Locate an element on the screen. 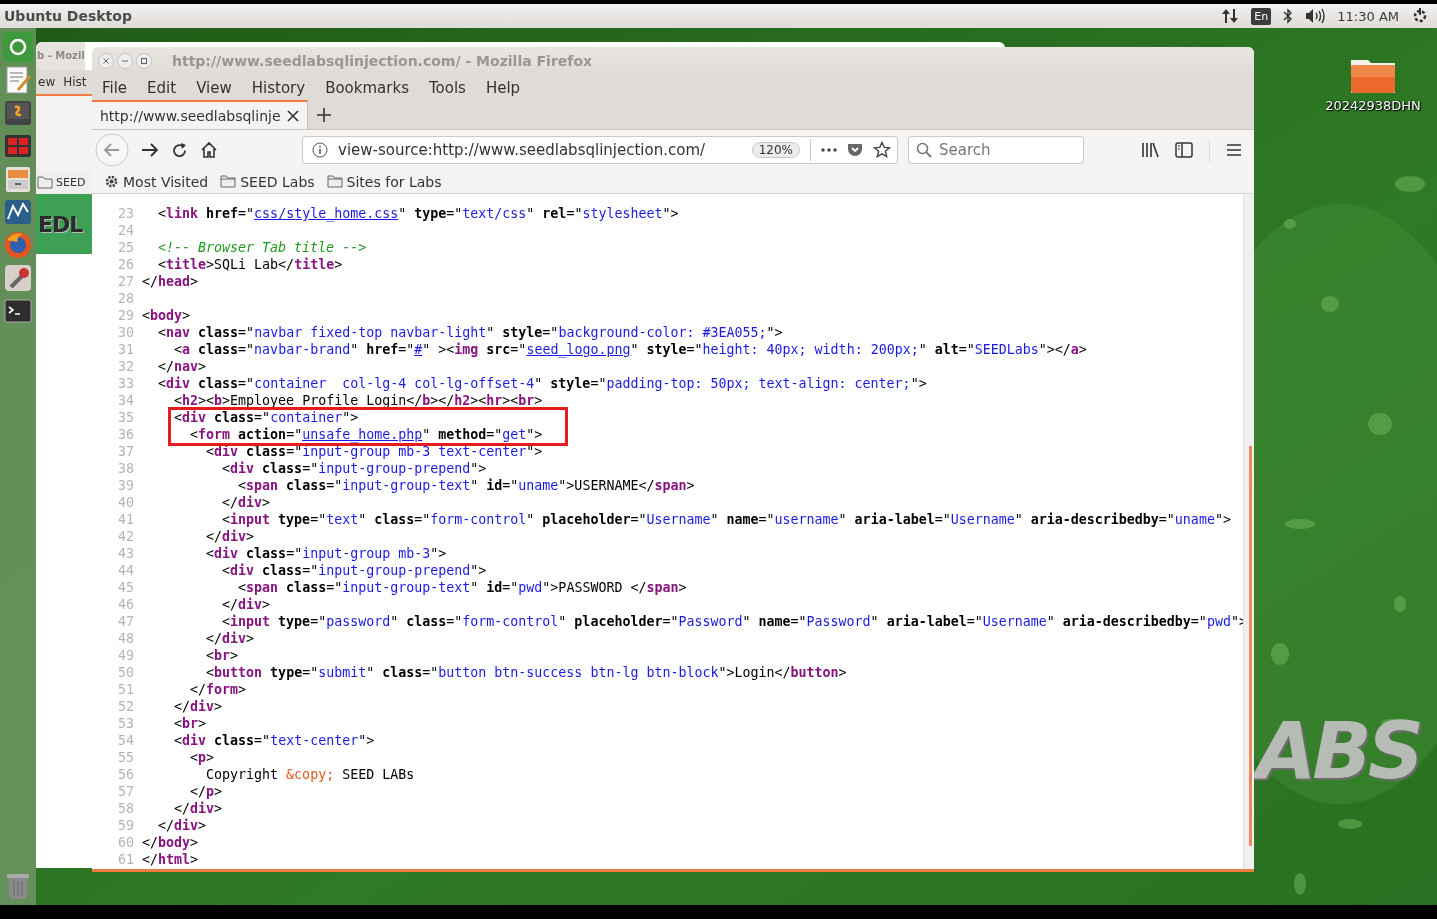  menu-item: Help is located at coordinates (503, 87).